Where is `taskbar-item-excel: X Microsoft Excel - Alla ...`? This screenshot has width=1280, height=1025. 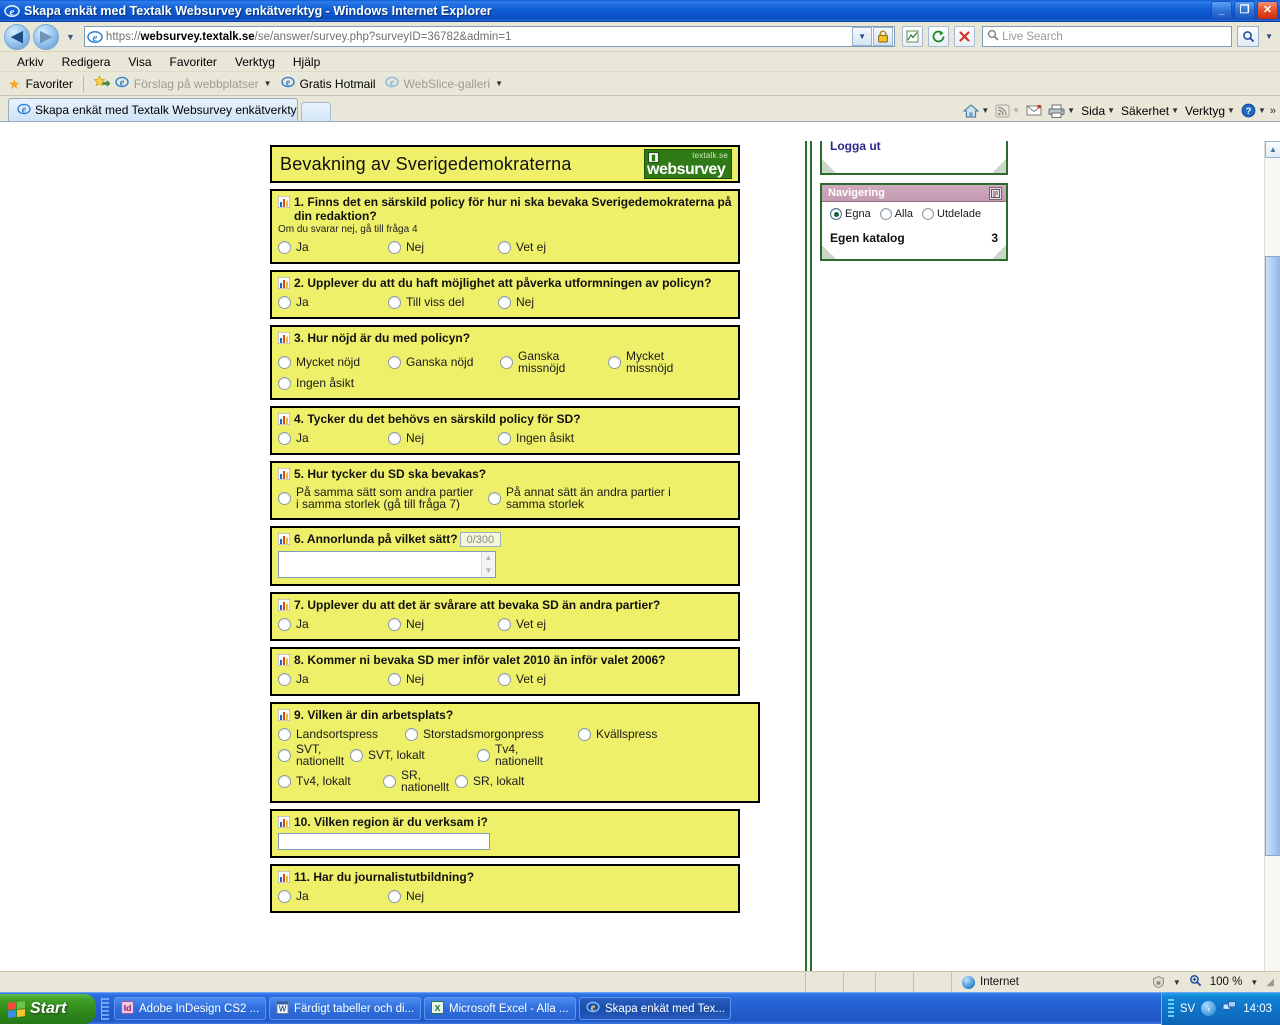 taskbar-item-excel: X Microsoft Excel - Alla ... is located at coordinates (500, 1008).